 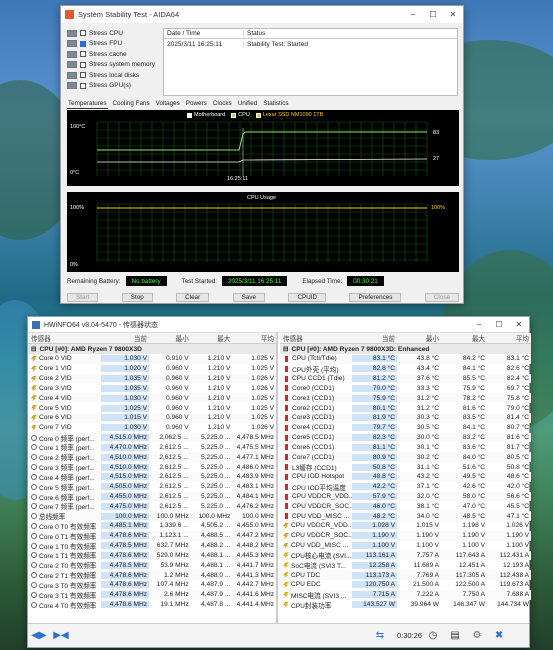 What do you see at coordinates (433, 635) in the screenshot?
I see `clock-icon: ◷` at bounding box center [433, 635].